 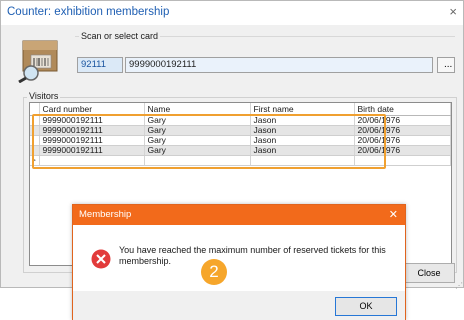 What do you see at coordinates (239, 305) in the screenshot?
I see `dialog-footer: OK` at bounding box center [239, 305].